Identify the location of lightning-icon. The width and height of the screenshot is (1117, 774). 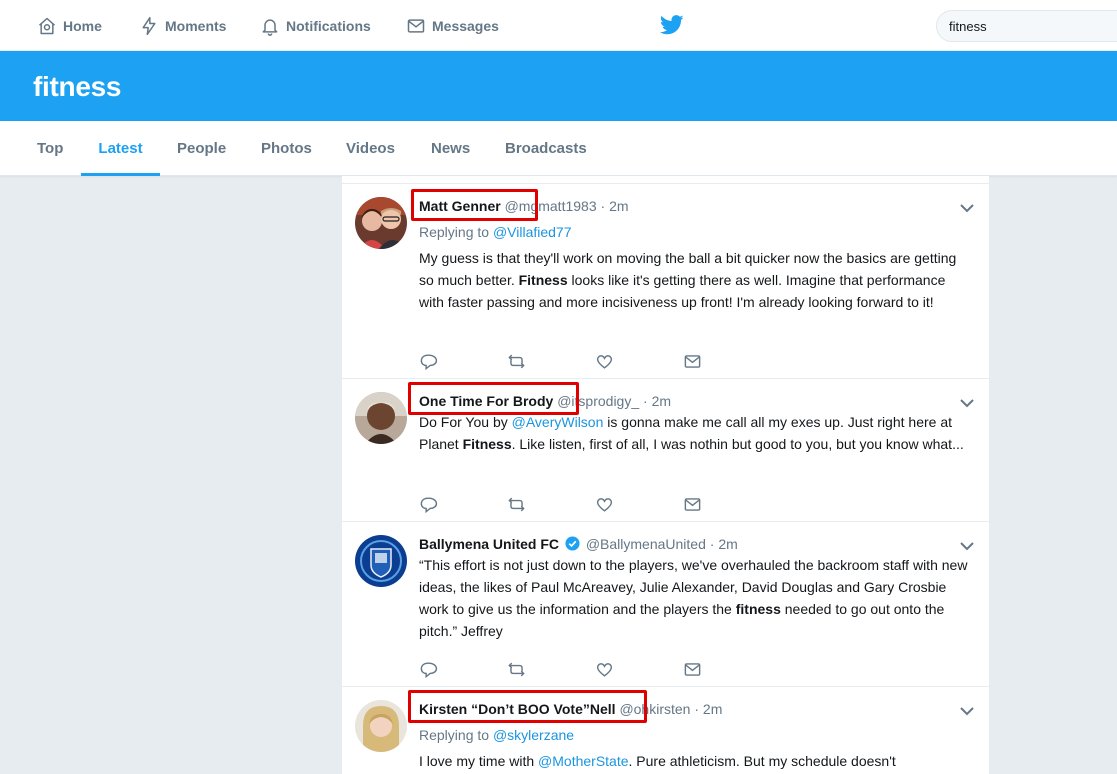
(149, 25).